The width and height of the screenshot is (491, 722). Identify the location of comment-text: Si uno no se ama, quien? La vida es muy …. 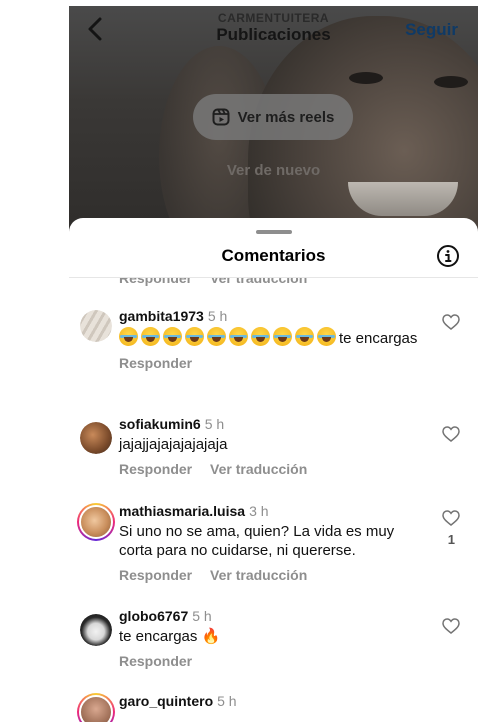
(257, 541).